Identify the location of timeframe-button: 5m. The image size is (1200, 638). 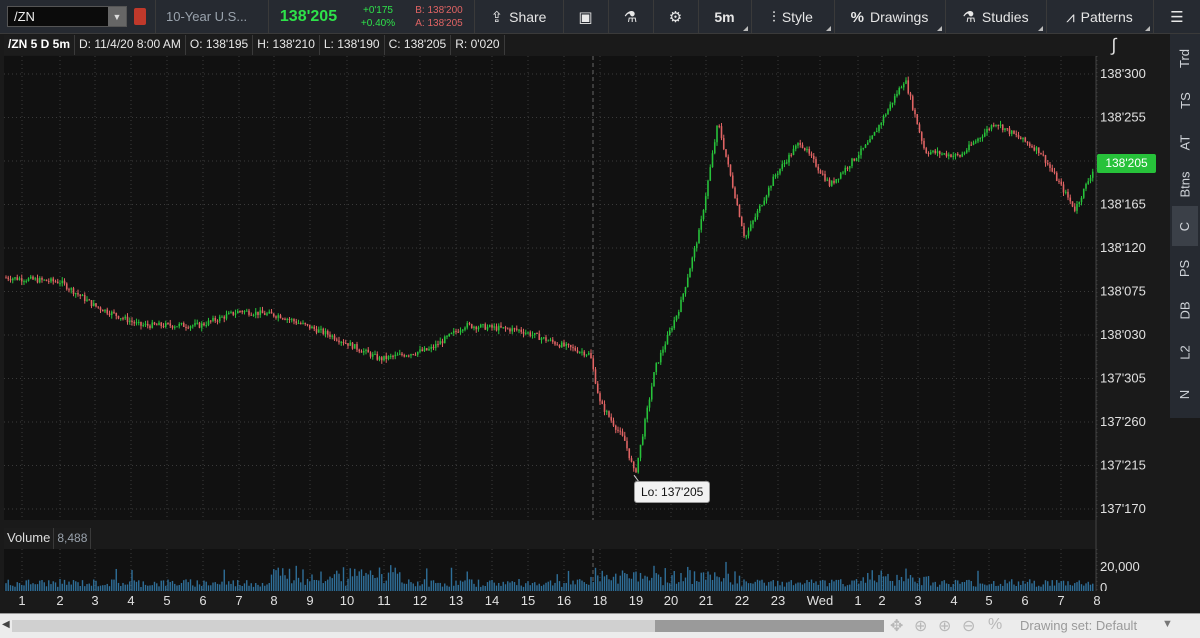
(724, 17).